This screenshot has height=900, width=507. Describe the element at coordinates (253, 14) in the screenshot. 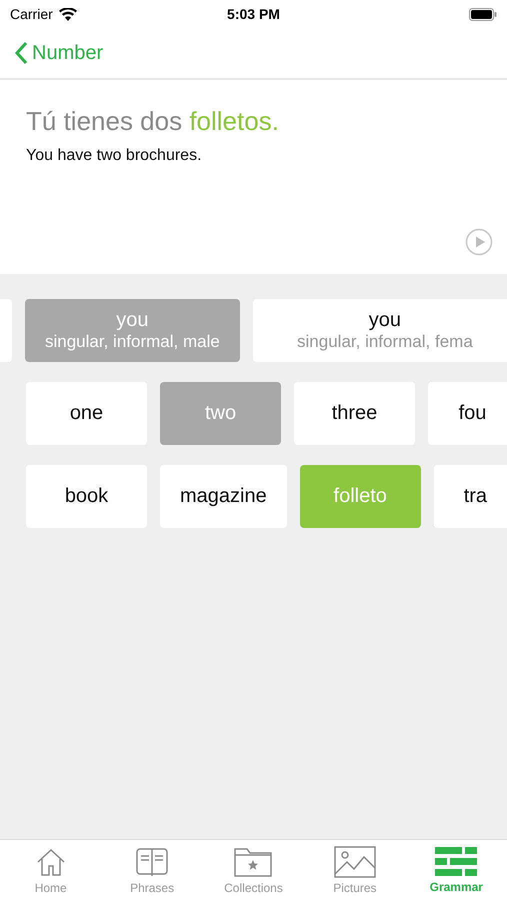

I see `clock: 5:03 PM` at that location.